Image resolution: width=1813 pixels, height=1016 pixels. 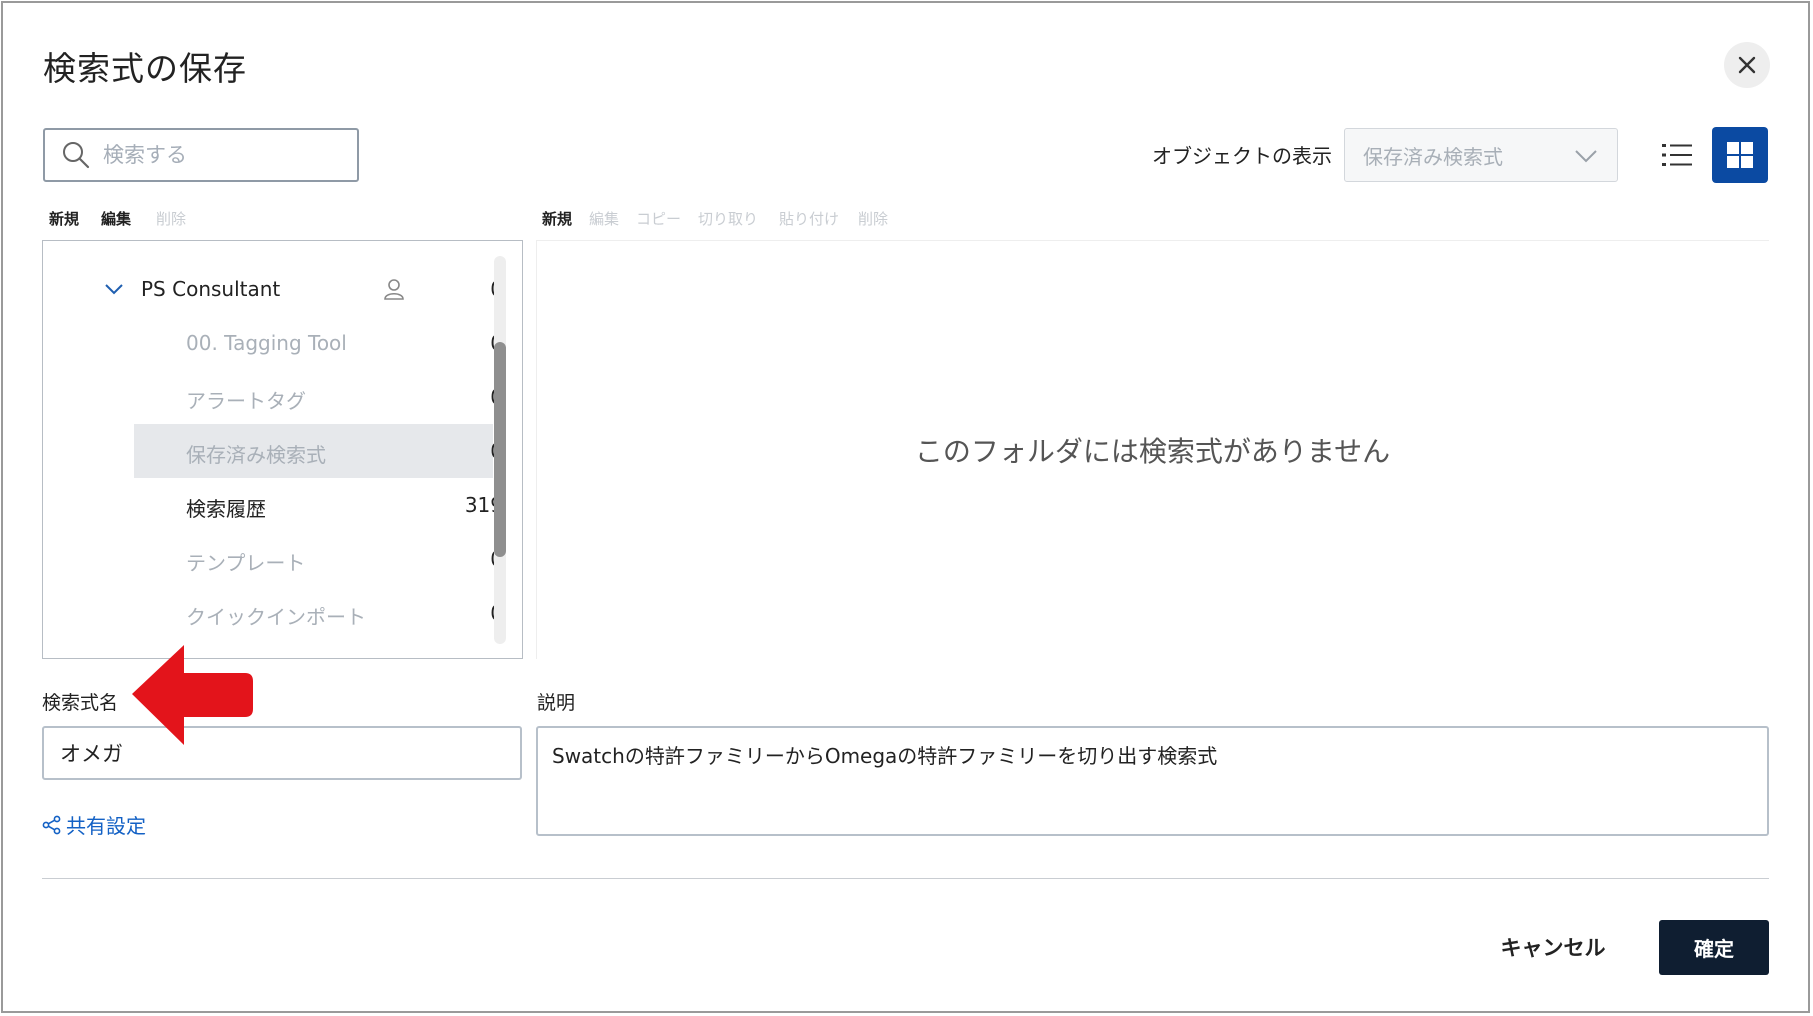 I want to click on grid-view-icon, so click(x=1740, y=155).